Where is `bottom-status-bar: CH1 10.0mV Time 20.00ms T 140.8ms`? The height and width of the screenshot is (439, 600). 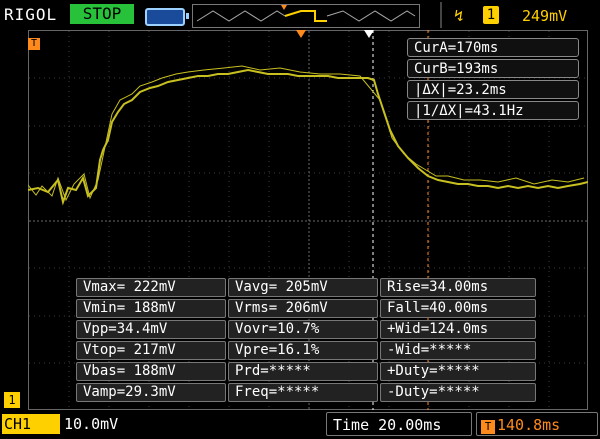 bottom-status-bar: CH1 10.0mV Time 20.00ms T 140.8ms is located at coordinates (300, 424).